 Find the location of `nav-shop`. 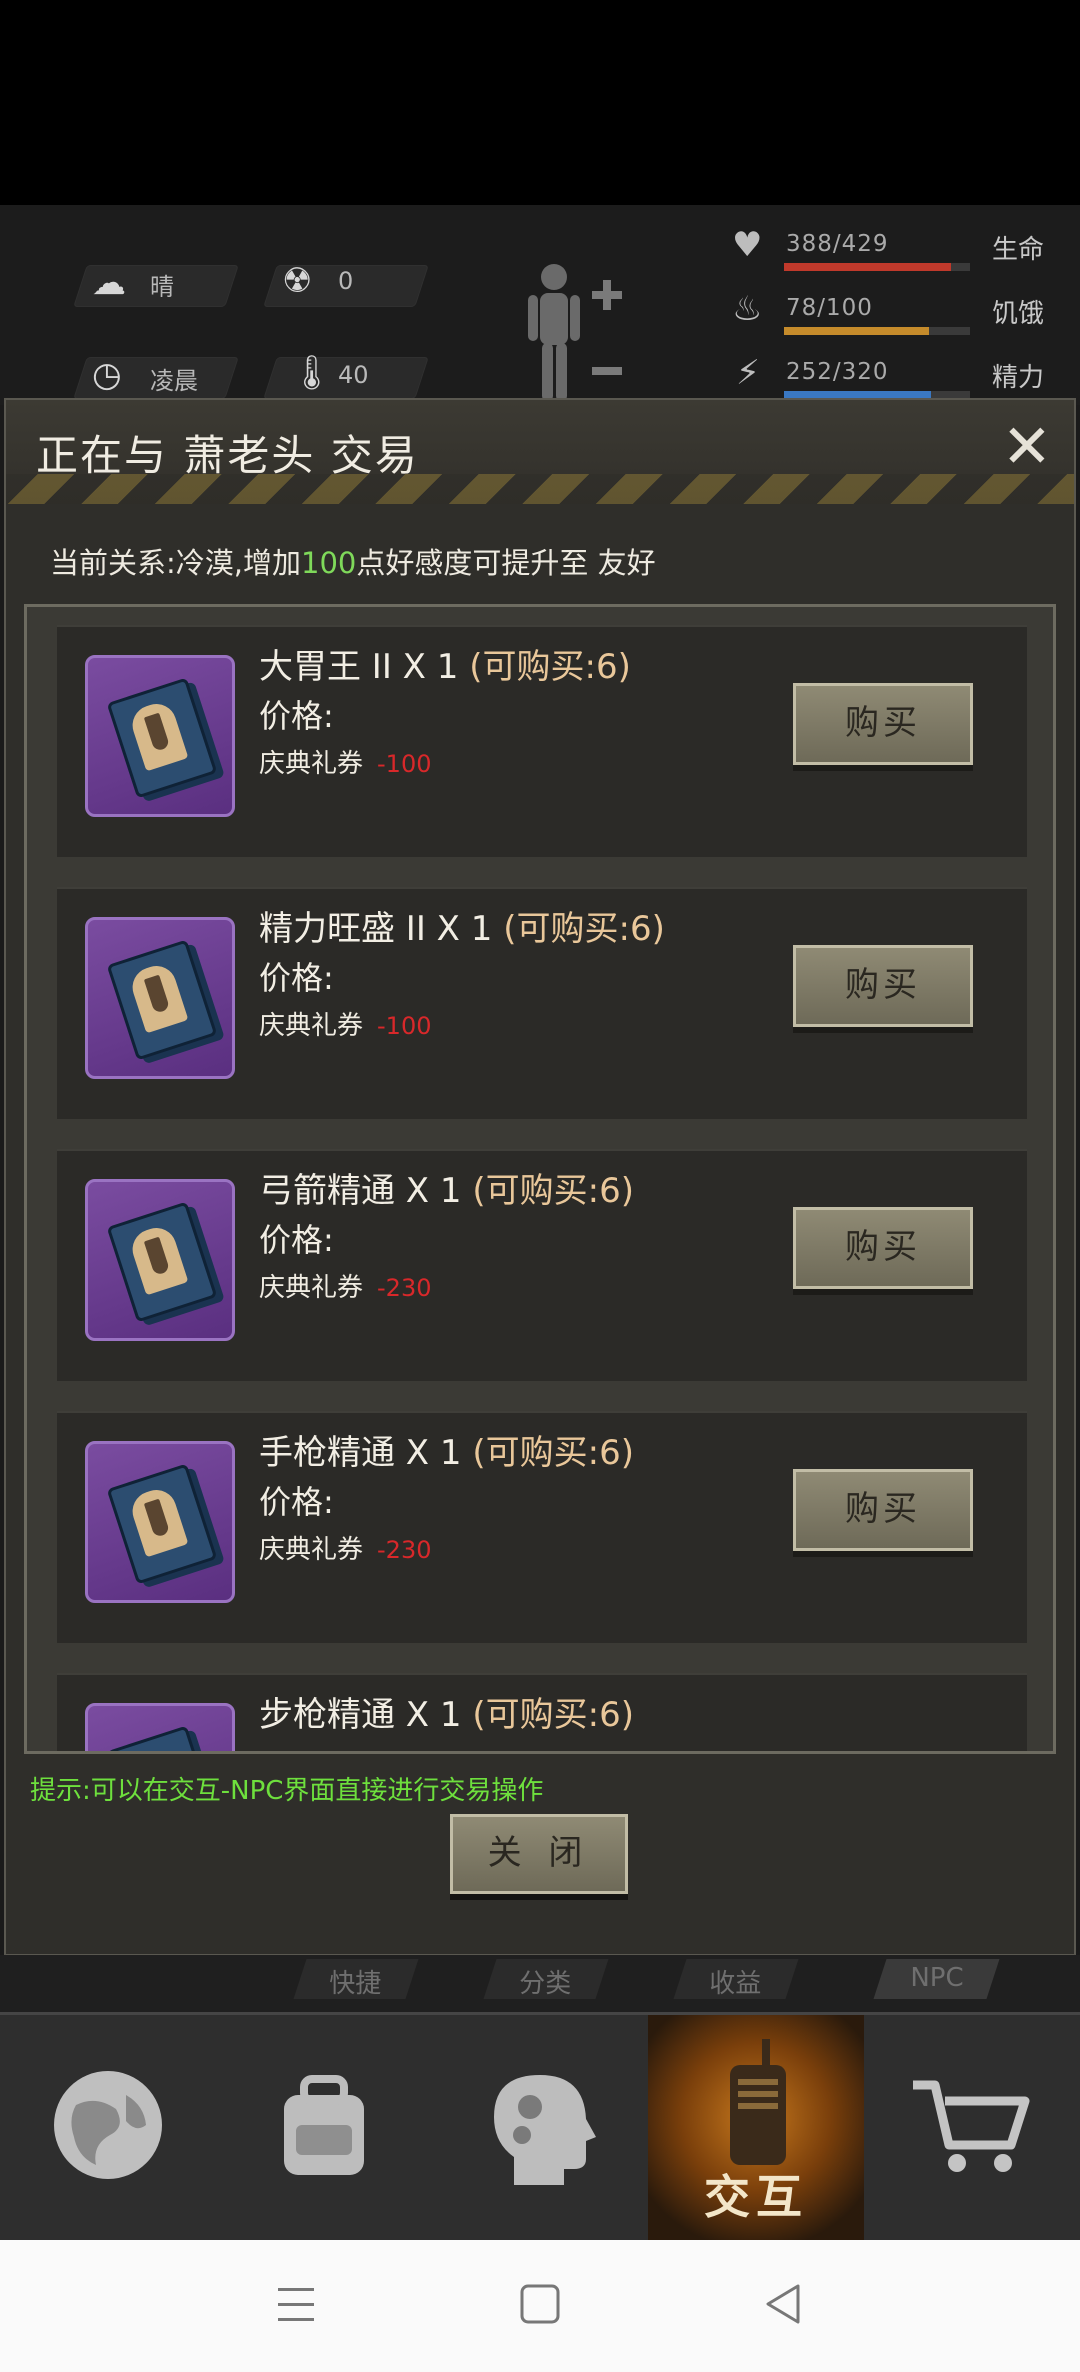

nav-shop is located at coordinates (972, 2129).